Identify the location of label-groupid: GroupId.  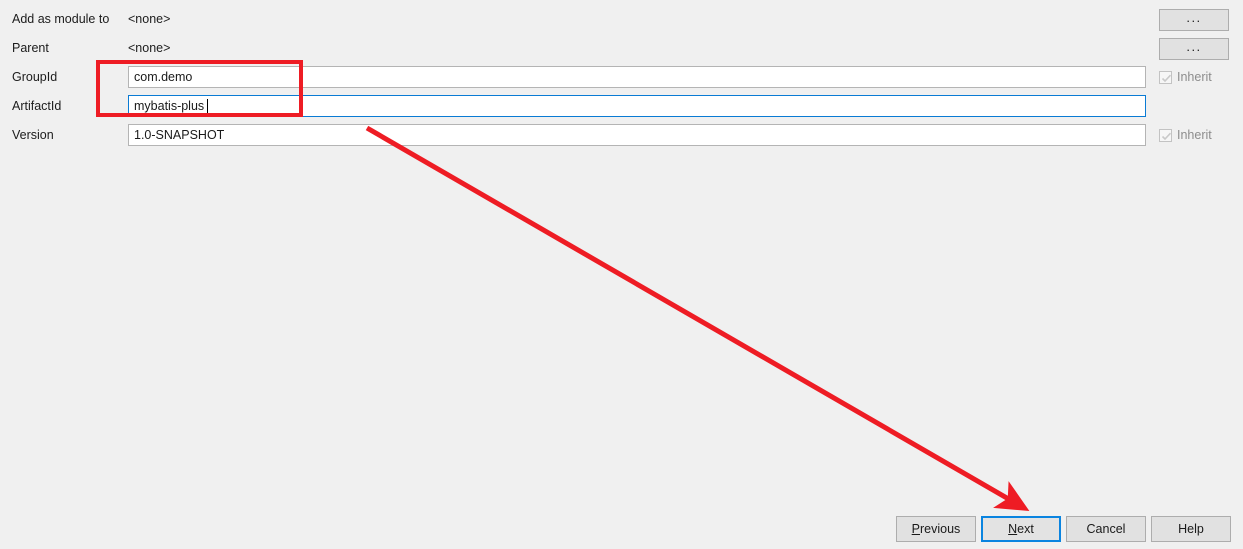
(35, 76).